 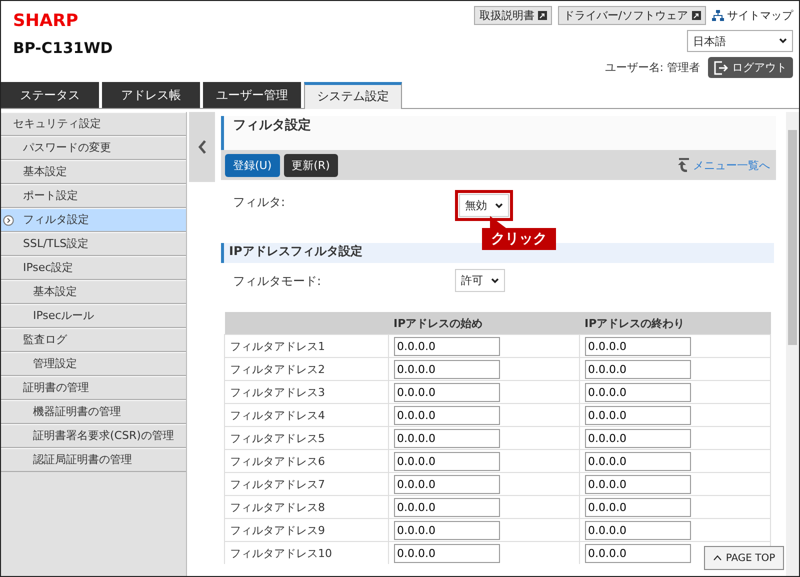 I want to click on row-label: フィルタアドレス3, so click(x=277, y=392).